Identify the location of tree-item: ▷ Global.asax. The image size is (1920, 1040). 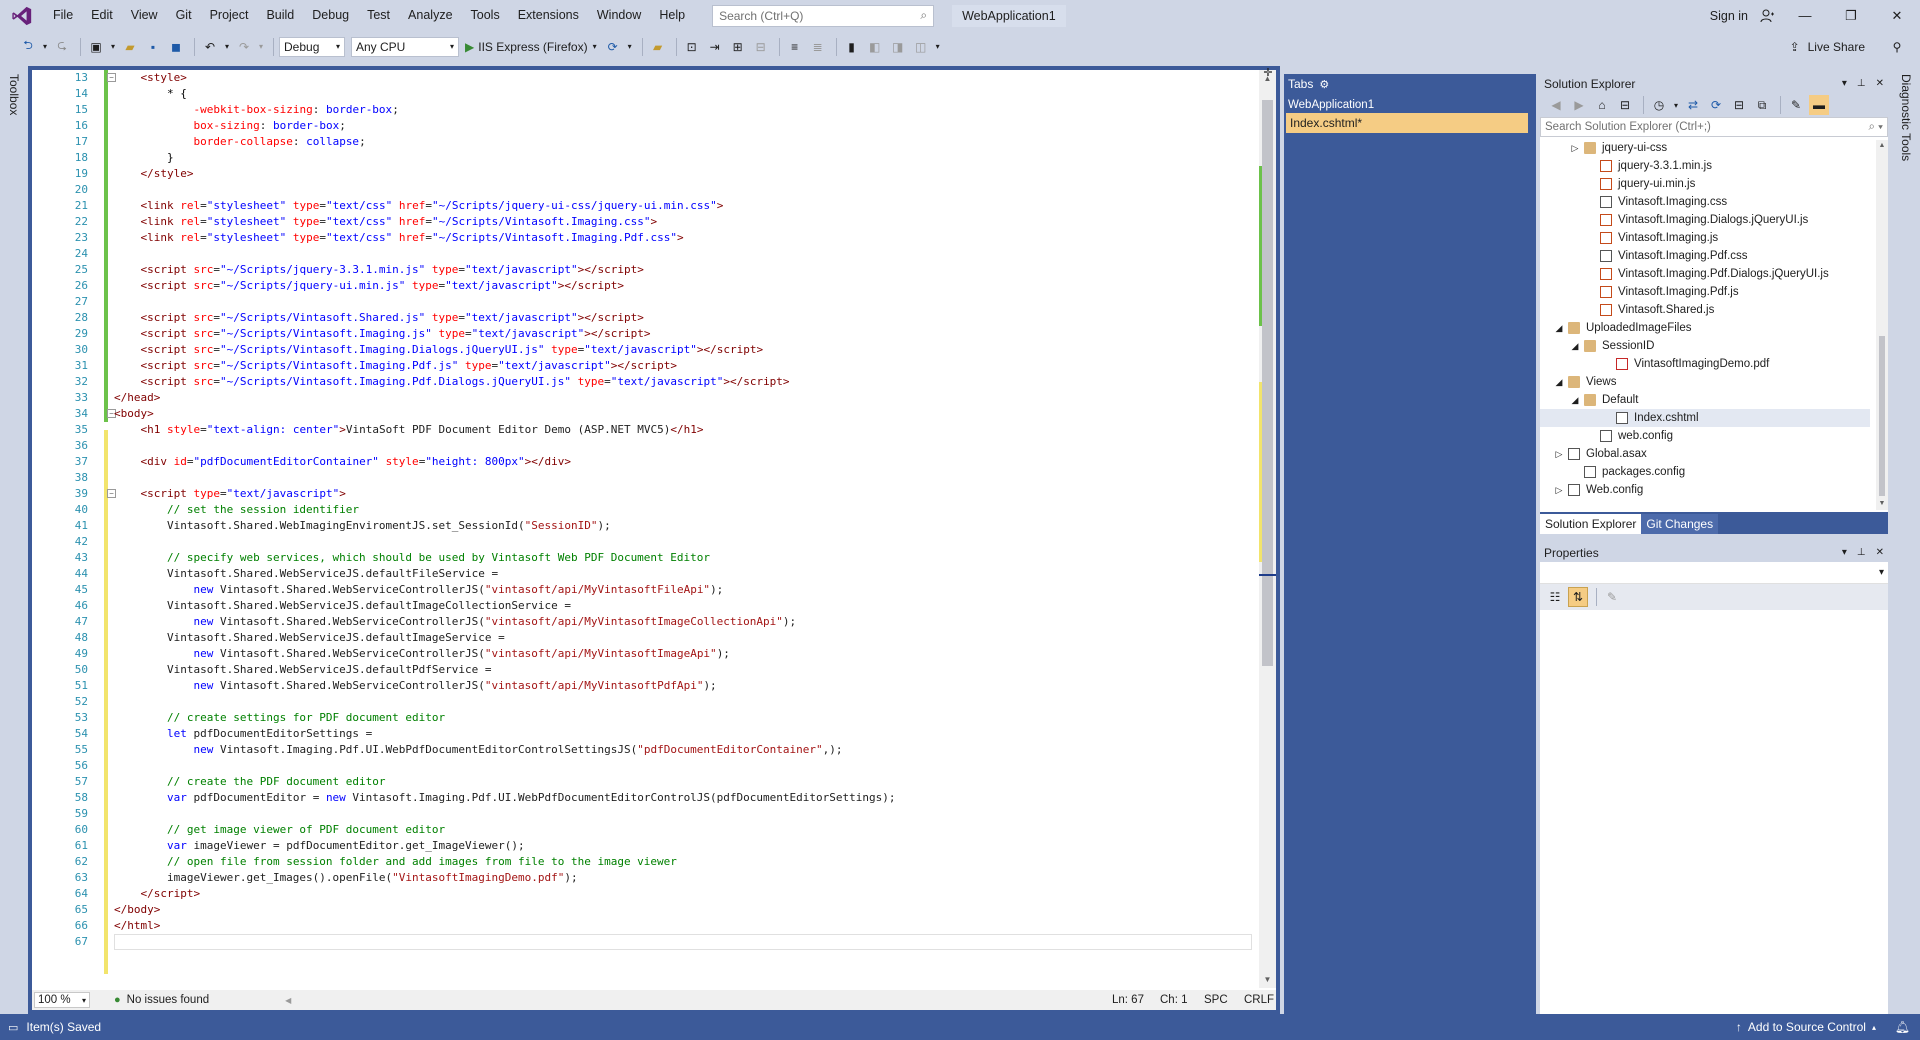
(1705, 454).